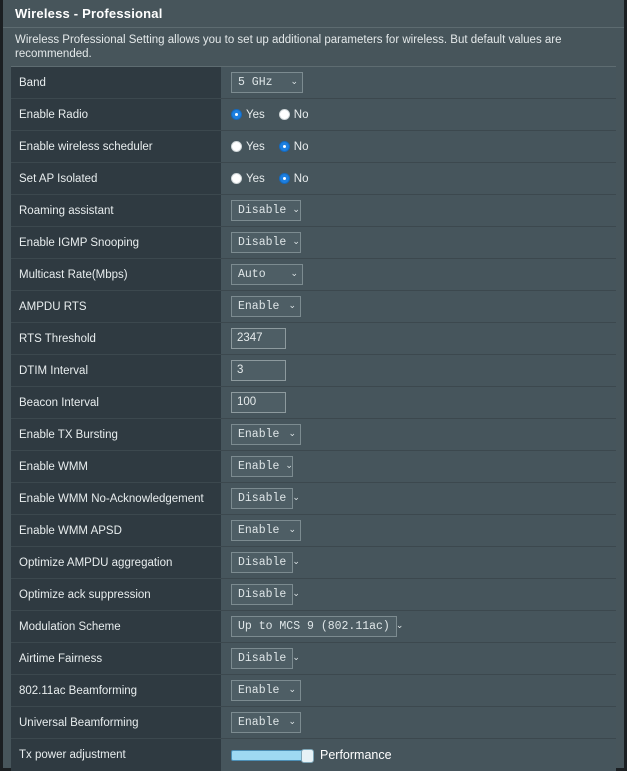  What do you see at coordinates (79, 242) in the screenshot?
I see `setting-label: Enable IGMP Snooping` at bounding box center [79, 242].